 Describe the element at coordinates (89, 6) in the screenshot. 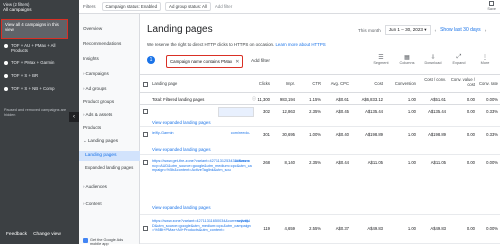

I see `filters-label: Filters` at that location.